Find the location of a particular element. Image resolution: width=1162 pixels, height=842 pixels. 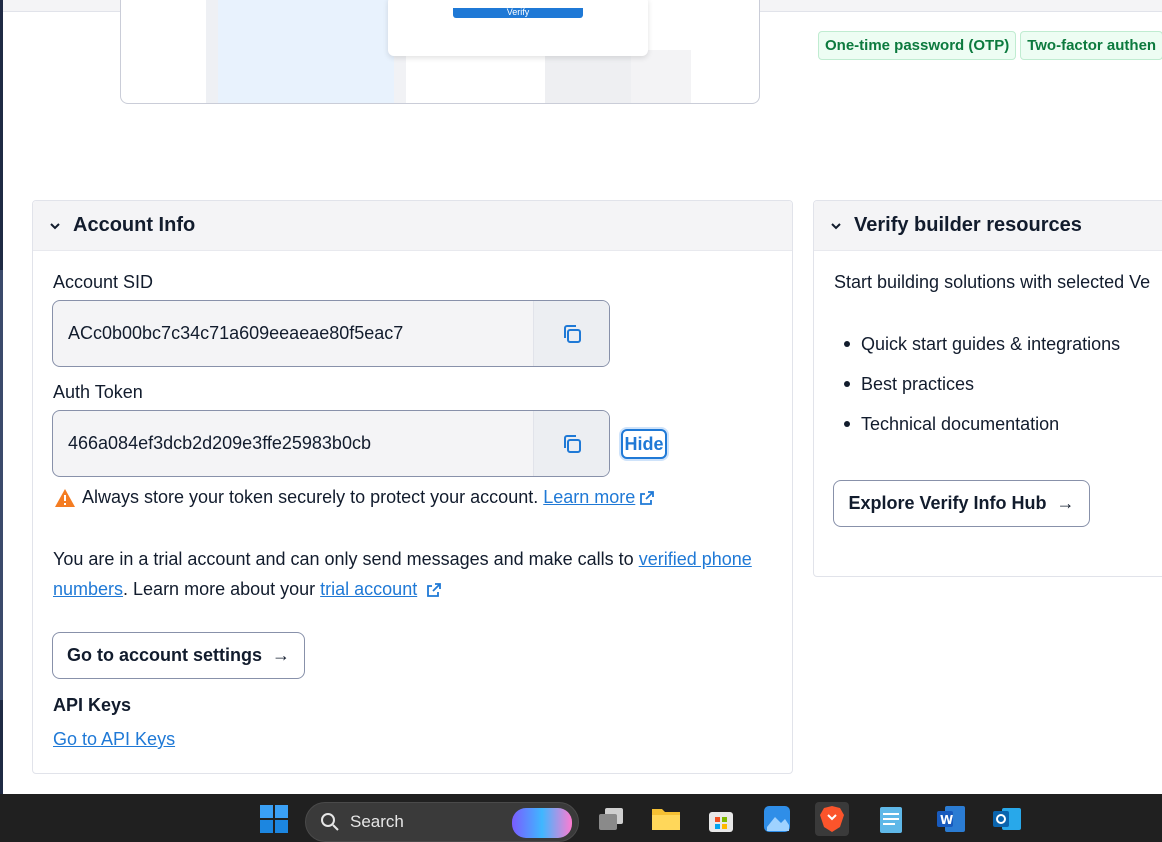

account-sid-field: ACc0b00bc7c34c71a609eeaeae80f5eac7 is located at coordinates (331, 333).